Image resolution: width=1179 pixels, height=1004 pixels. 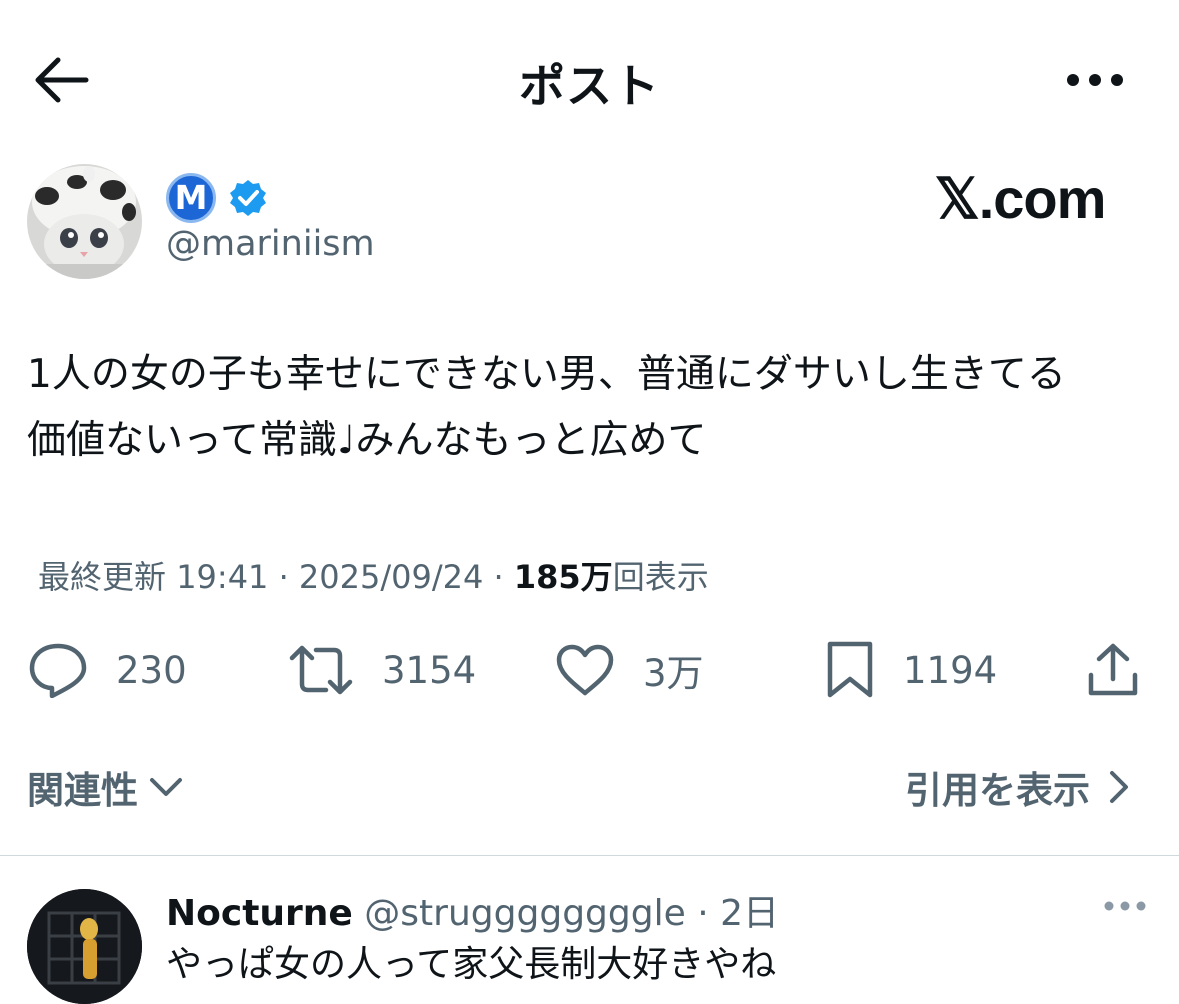 I want to click on reply-header: Nocturne @struggggggggle · 2日, so click(x=472, y=913).